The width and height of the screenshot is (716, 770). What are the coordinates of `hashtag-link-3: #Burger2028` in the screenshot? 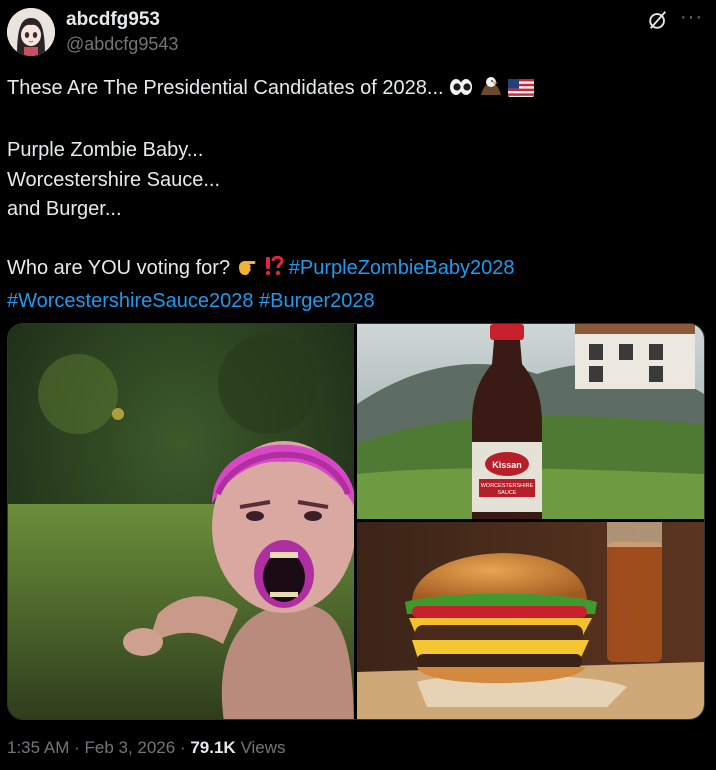 It's located at (317, 301).